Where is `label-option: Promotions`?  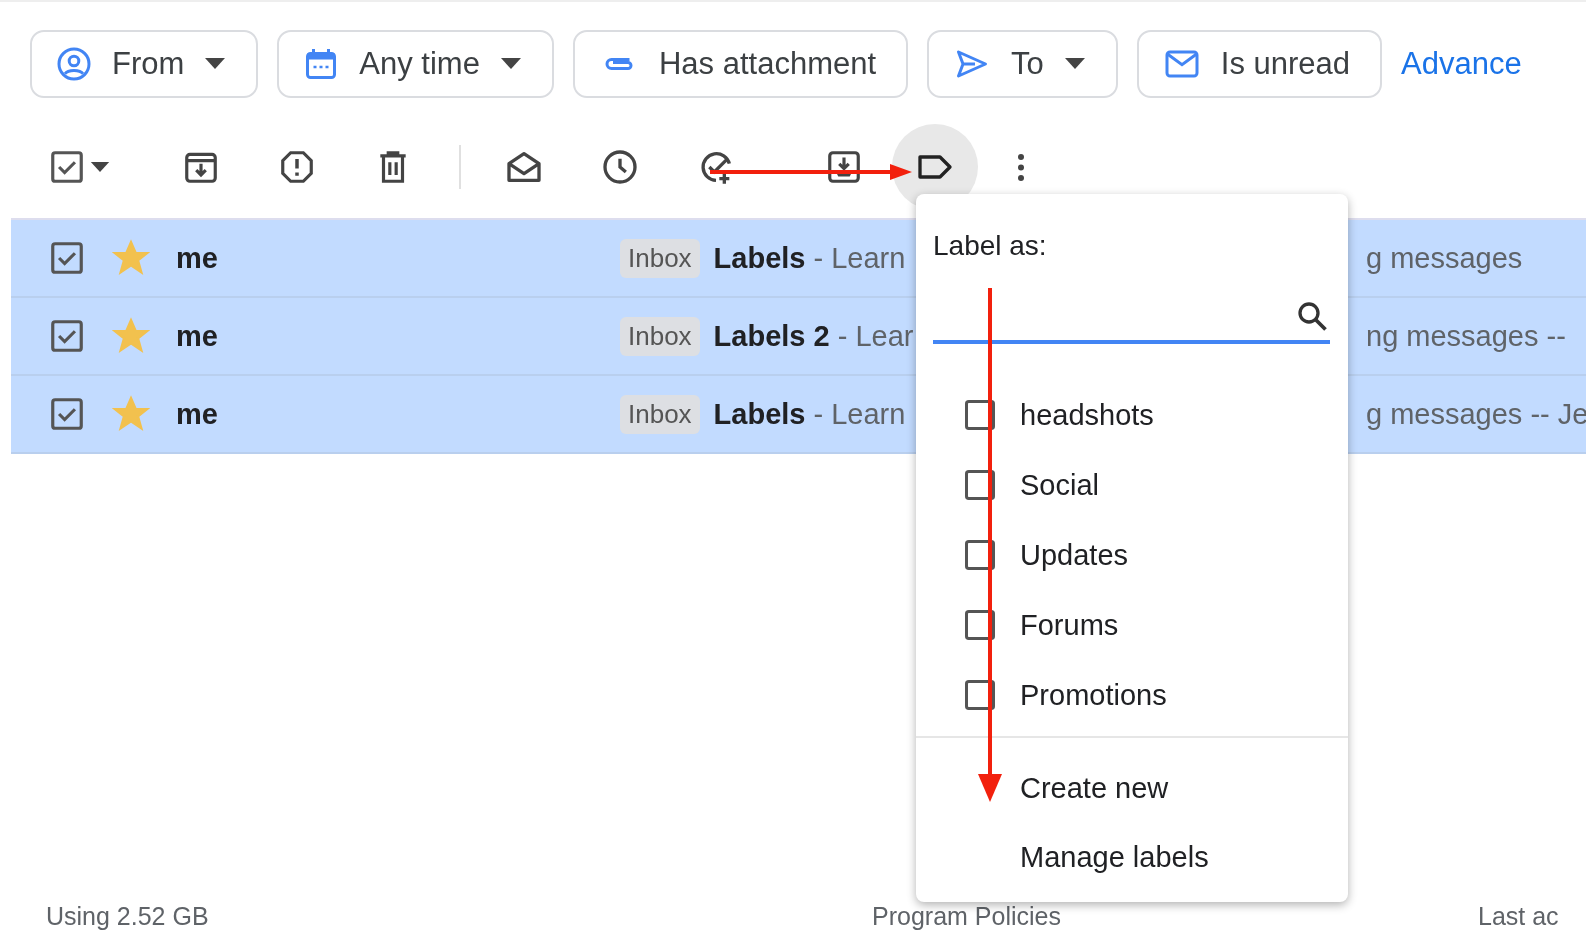
label-option: Promotions is located at coordinates (1132, 695).